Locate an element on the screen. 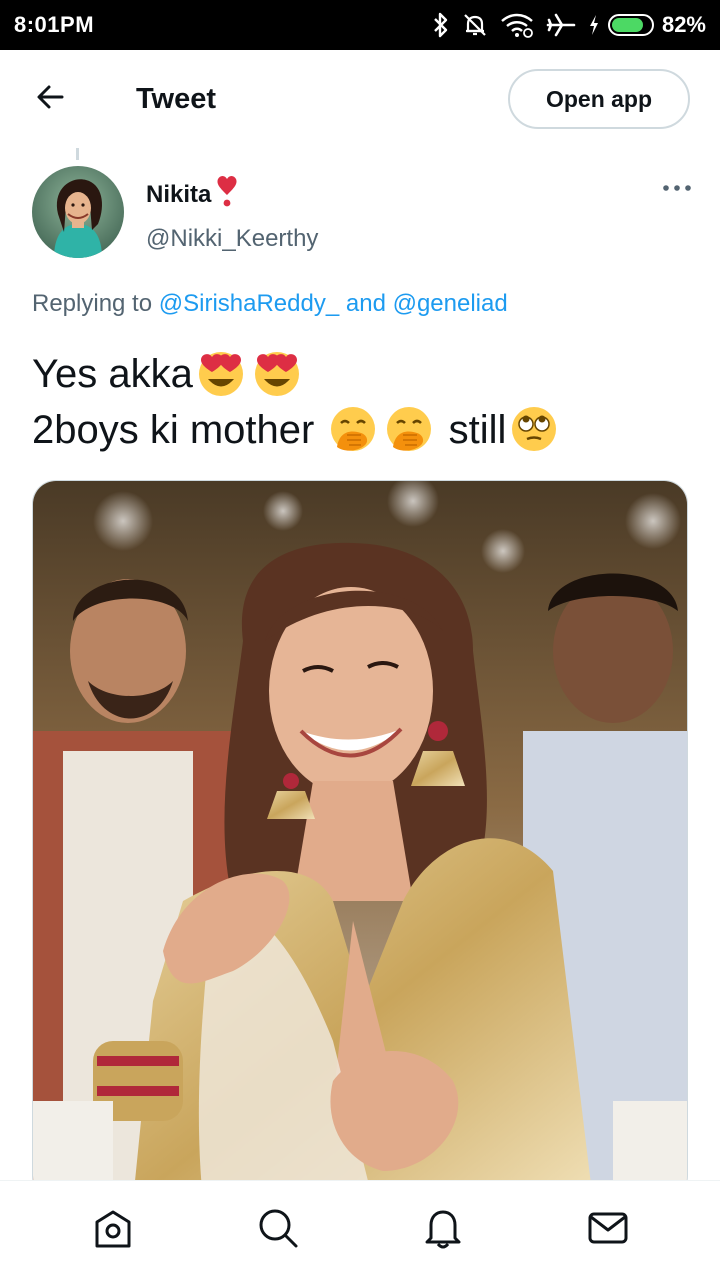 This screenshot has height=1280, width=720. bottom-navigation is located at coordinates (360, 1230).